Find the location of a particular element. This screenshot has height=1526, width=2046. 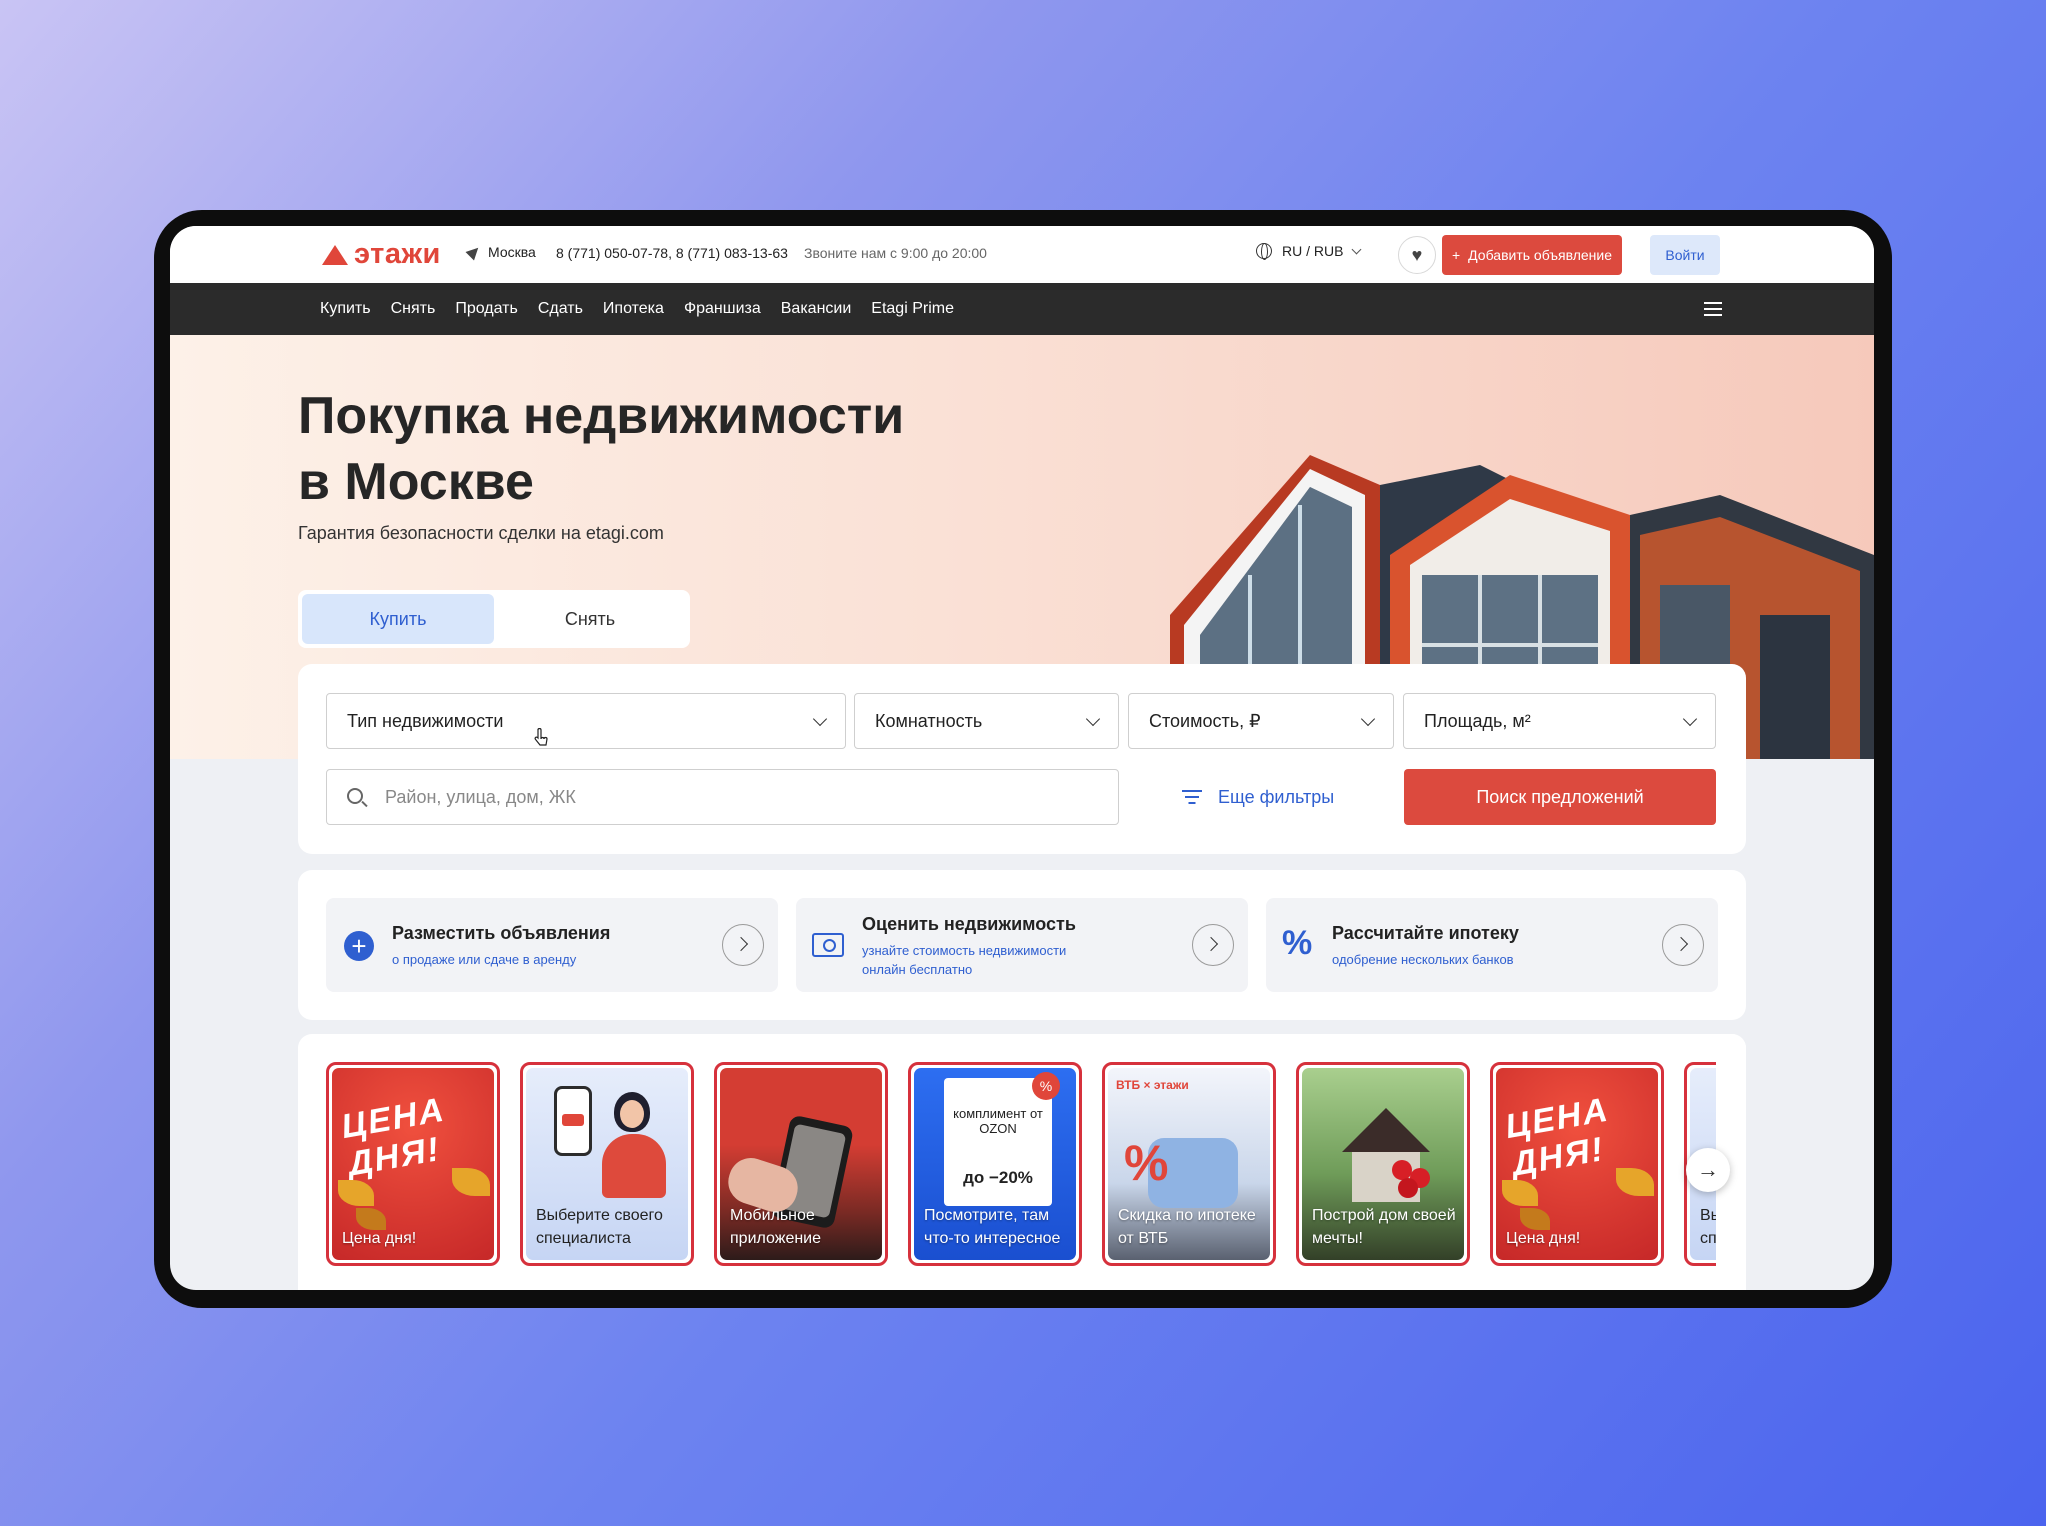

story-art-discount: до −20% is located at coordinates (998, 1177).